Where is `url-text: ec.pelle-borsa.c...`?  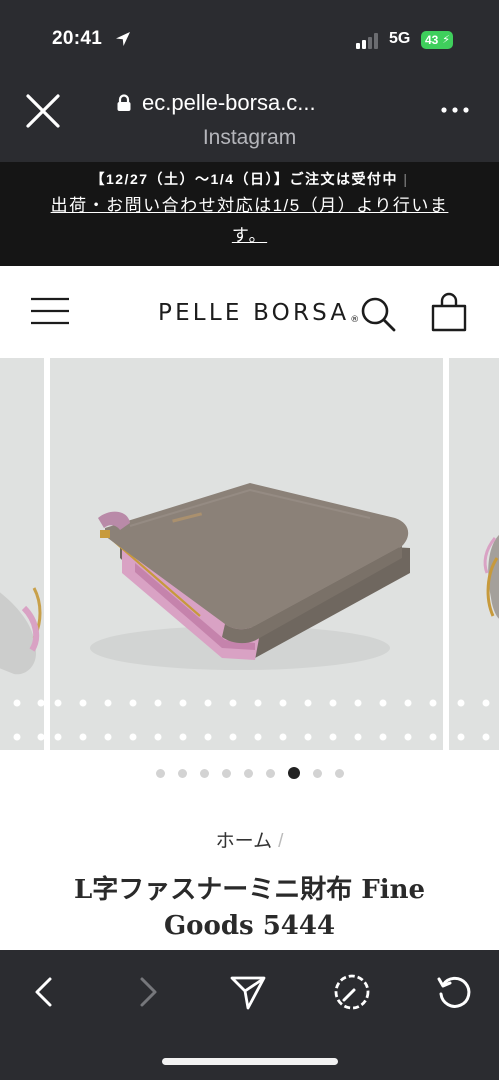 url-text: ec.pelle-borsa.c... is located at coordinates (229, 102).